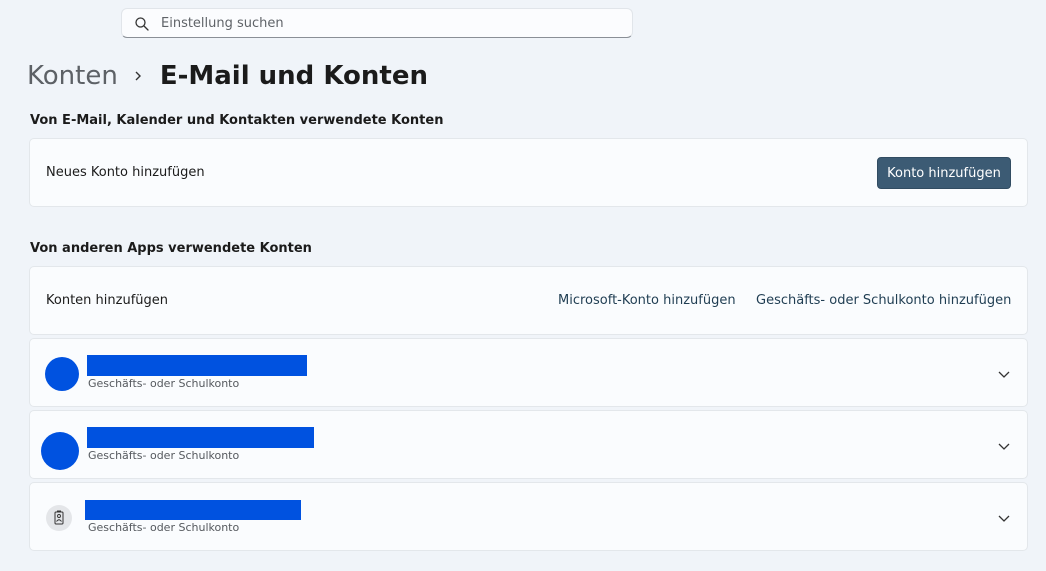 This screenshot has width=1046, height=571. What do you see at coordinates (293, 76) in the screenshot?
I see `page-title: E-Mail und Konten` at bounding box center [293, 76].